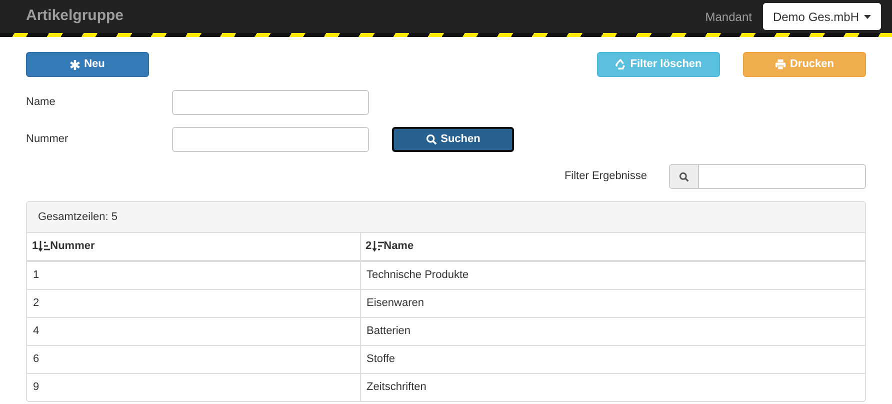 The image size is (892, 404). I want to click on column-label: Nummer, so click(72, 246).